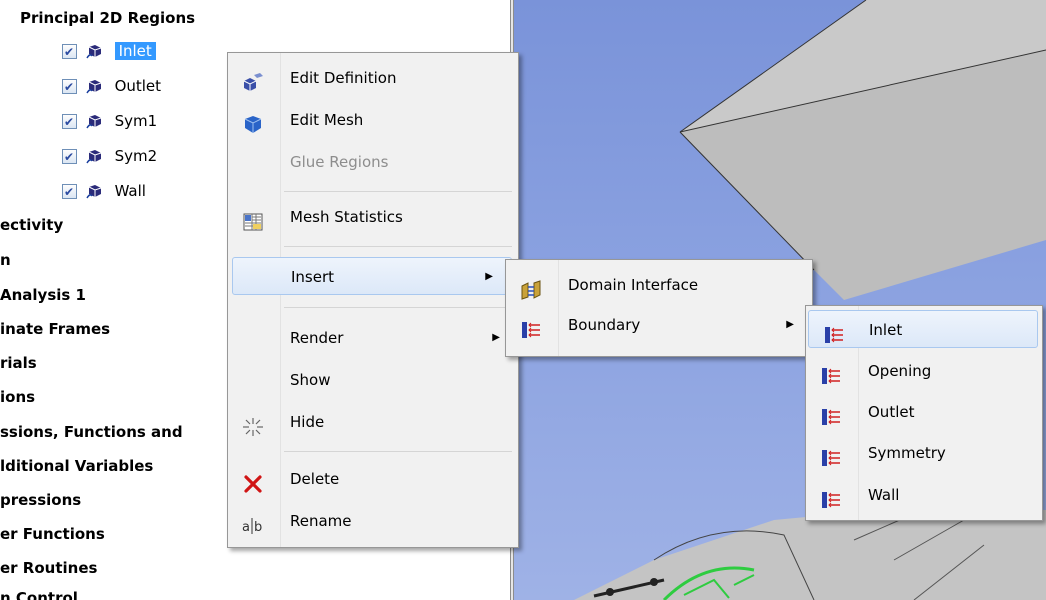  Describe the element at coordinates (253, 481) in the screenshot. I see `delete-icon` at that location.